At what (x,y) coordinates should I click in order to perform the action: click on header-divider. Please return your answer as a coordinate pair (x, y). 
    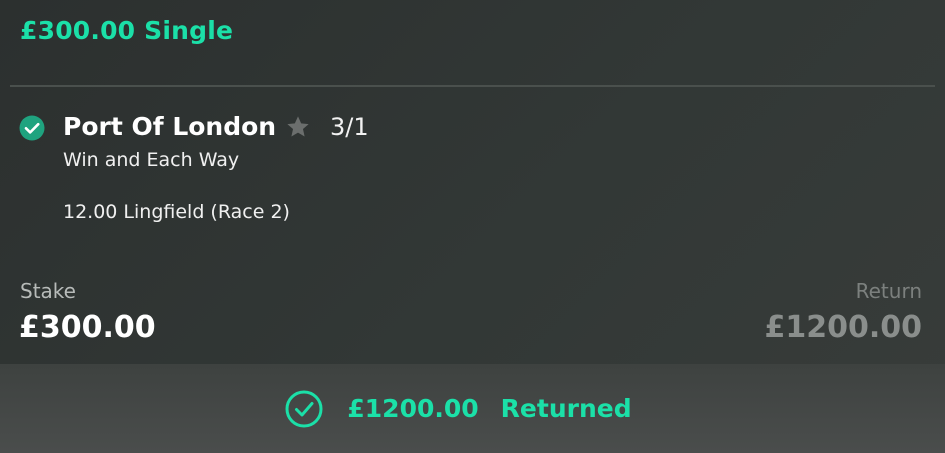
    Looking at the image, I should click on (472, 86).